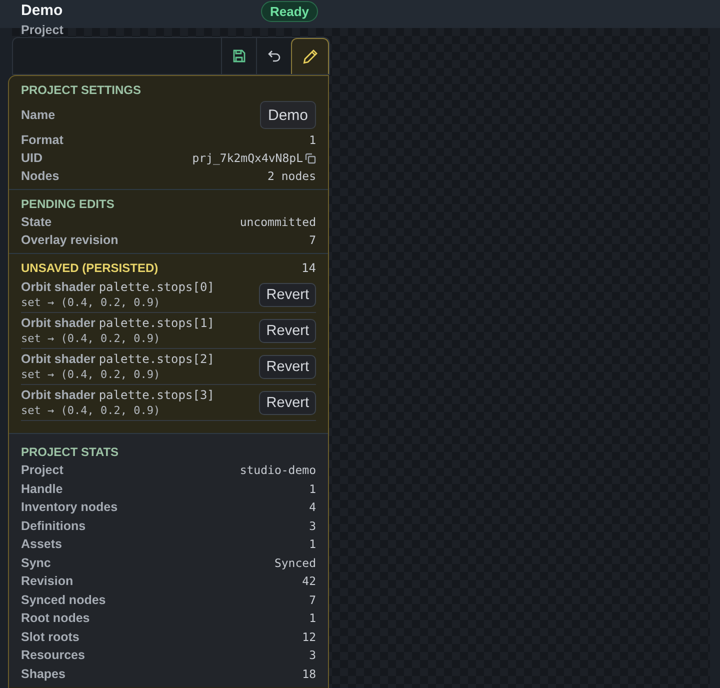  I want to click on field-label: Project, so click(42, 470).